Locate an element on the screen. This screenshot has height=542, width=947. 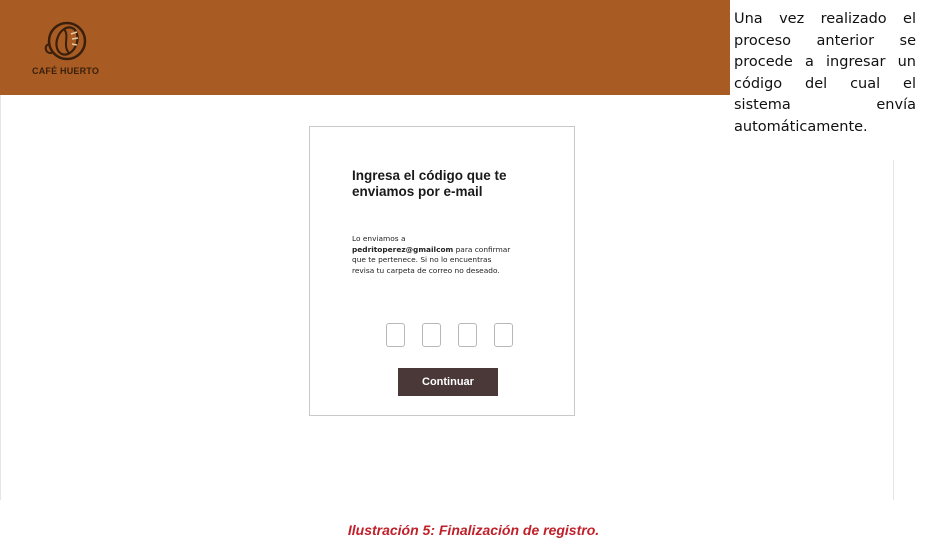
brand-name: CAFÉ HUERTO is located at coordinates (66, 71).